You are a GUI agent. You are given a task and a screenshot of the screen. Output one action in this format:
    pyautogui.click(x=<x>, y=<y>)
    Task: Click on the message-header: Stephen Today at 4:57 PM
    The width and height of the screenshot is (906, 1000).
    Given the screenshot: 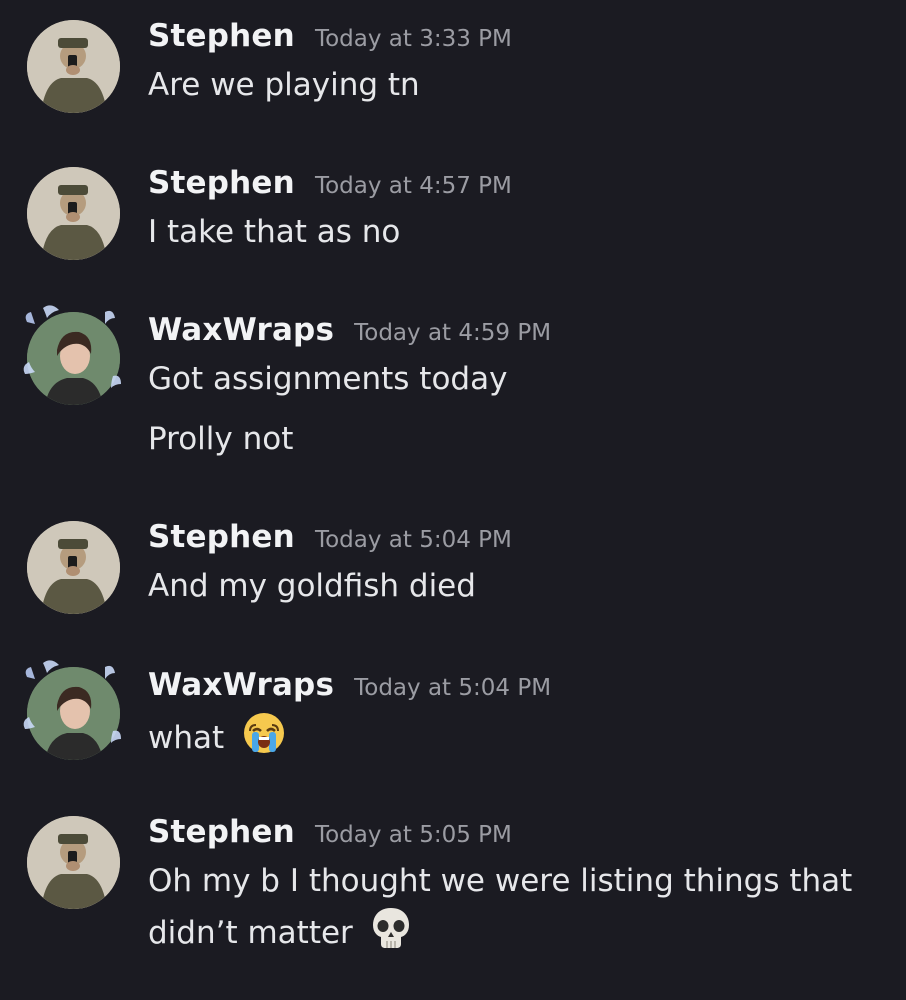 What is the action you would take?
    pyautogui.click(x=330, y=185)
    